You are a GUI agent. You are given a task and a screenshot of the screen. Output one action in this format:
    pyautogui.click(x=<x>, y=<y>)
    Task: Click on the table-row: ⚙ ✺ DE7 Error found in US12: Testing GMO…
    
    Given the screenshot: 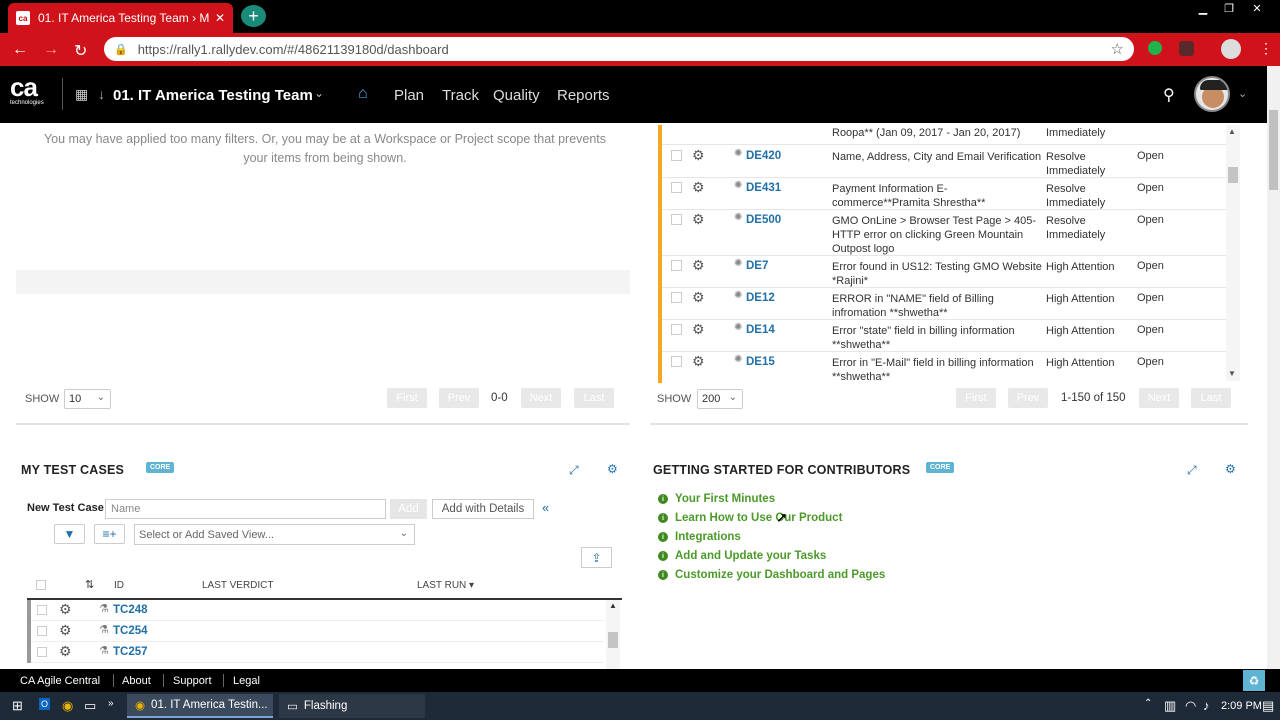 What is the action you would take?
    pyautogui.click(x=944, y=272)
    